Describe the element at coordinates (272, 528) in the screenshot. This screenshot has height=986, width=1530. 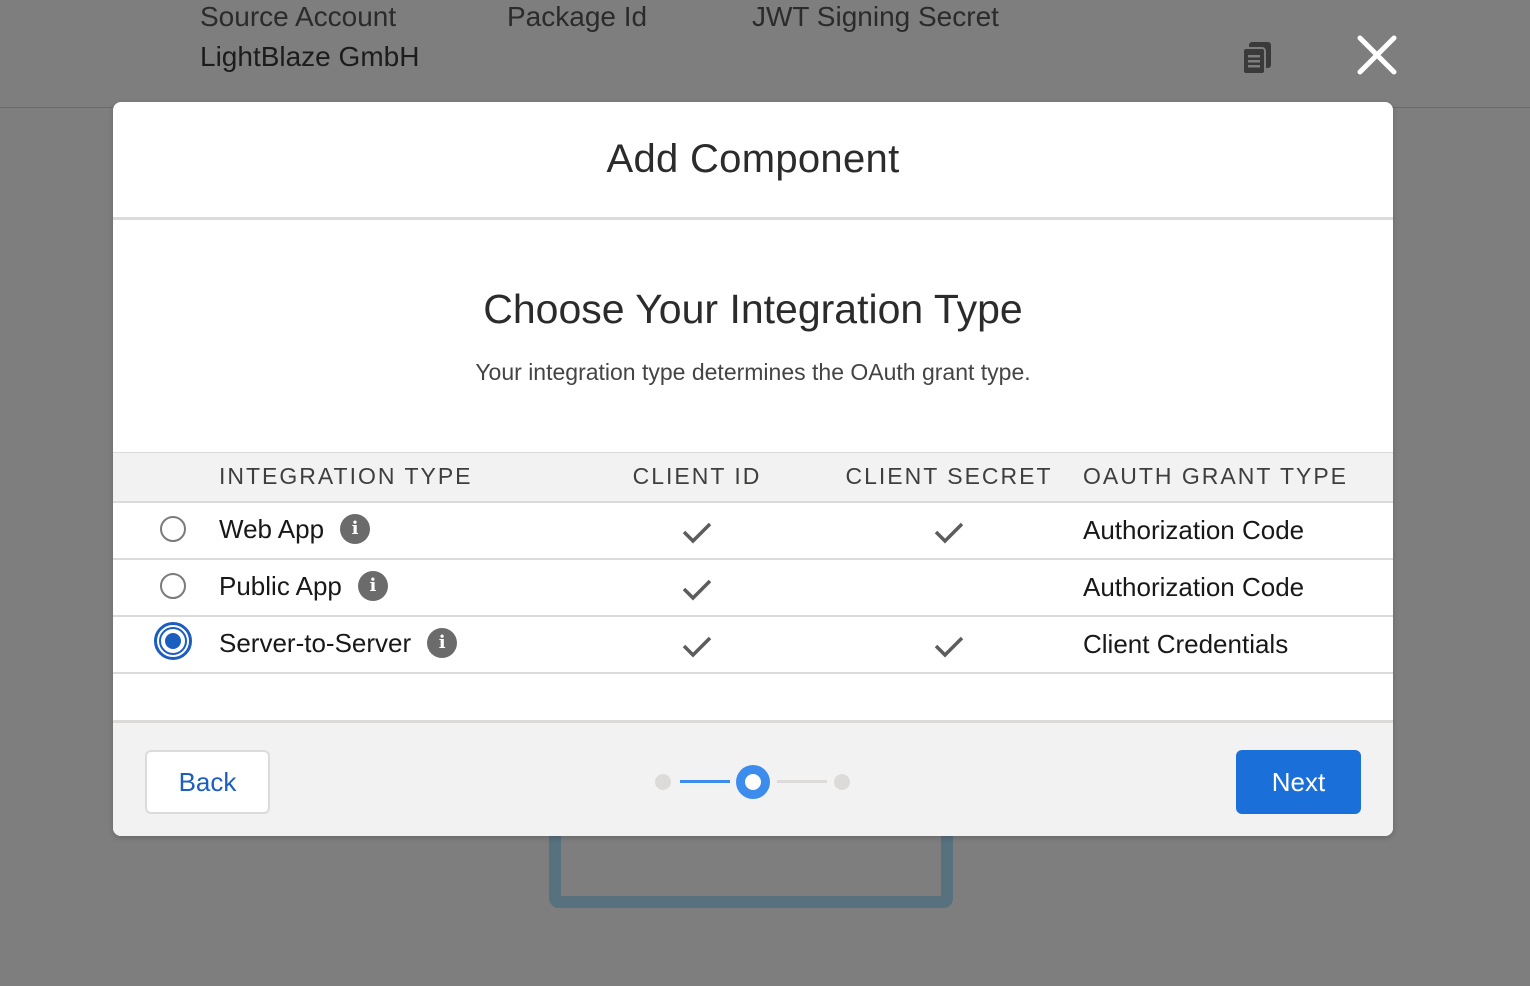
I see `integration-type-name: Web App` at that location.